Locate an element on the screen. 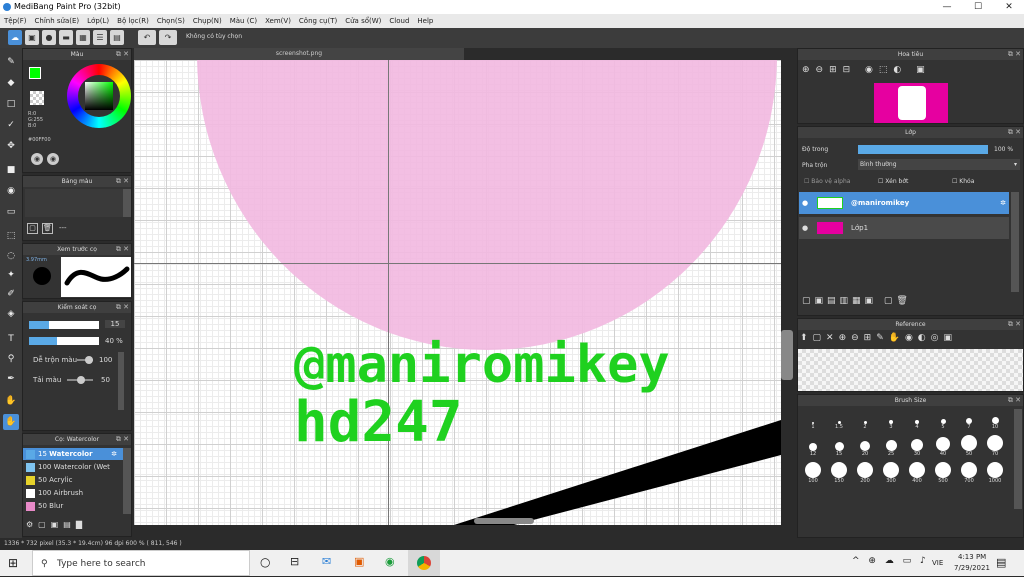 Image resolution: width=1024 pixels, height=577 pixels. brush-size-option: 400 is located at coordinates (917, 475).